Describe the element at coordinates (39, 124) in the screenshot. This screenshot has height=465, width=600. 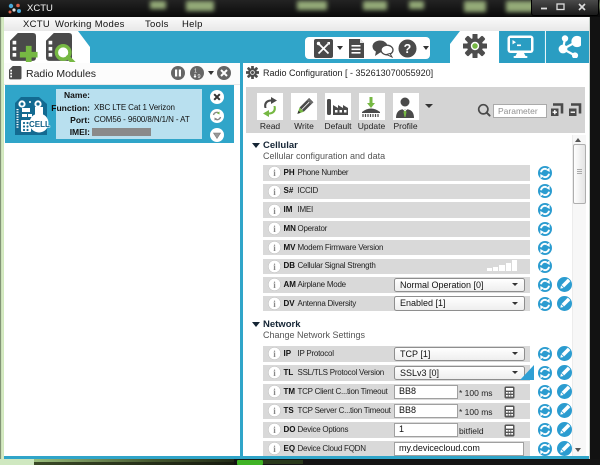
I see `svg-text: CELL` at that location.